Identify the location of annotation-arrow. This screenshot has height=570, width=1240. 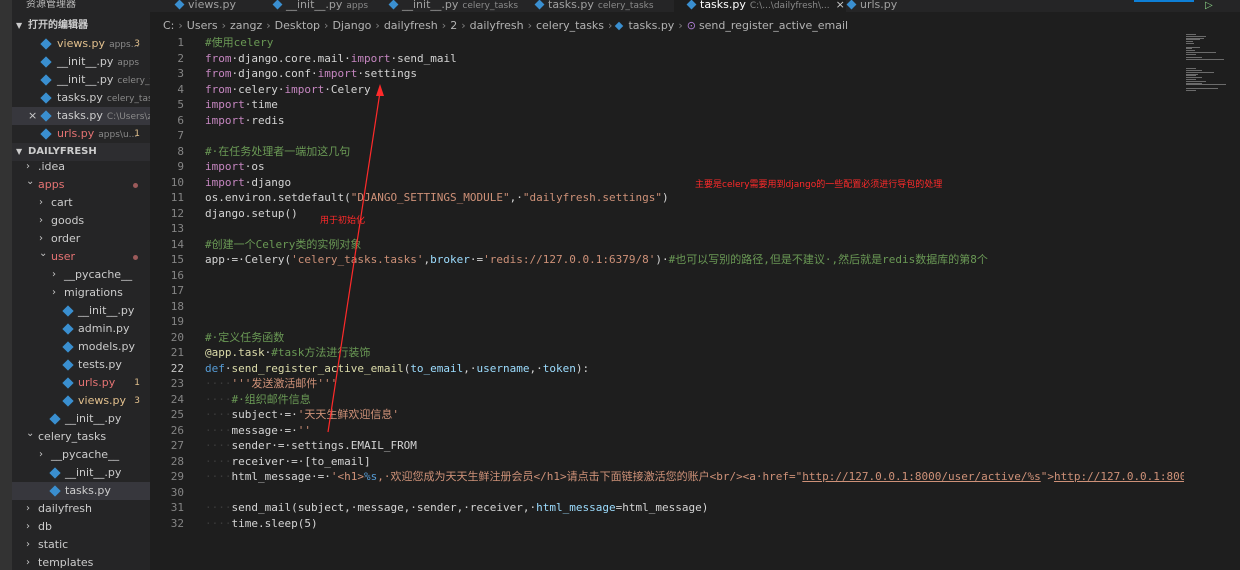
(355, 258).